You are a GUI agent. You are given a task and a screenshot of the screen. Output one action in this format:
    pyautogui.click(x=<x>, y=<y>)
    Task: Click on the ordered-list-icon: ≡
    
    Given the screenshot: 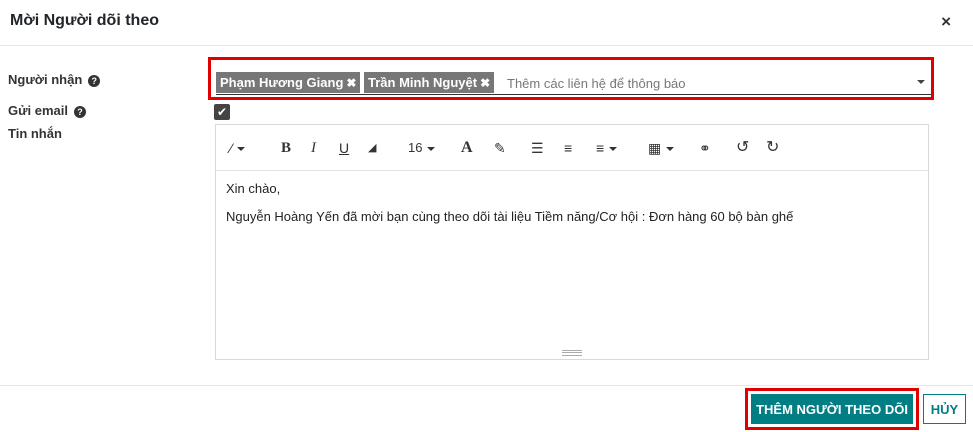 What is the action you would take?
    pyautogui.click(x=568, y=148)
    